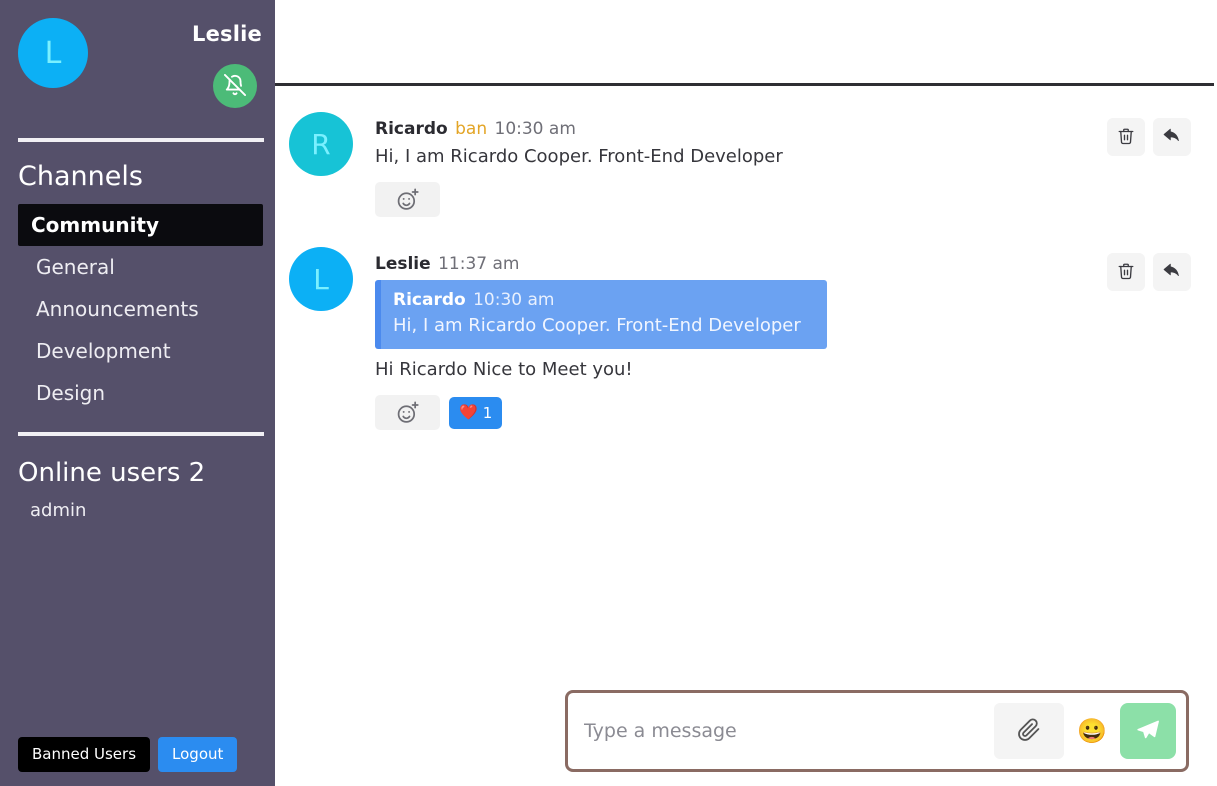 The image size is (1217, 786). What do you see at coordinates (140, 267) in the screenshot?
I see `sidebar-item-general: General` at bounding box center [140, 267].